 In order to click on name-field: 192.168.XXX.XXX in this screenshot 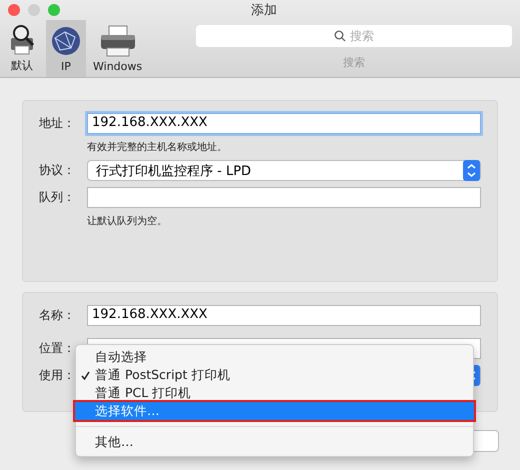, I will do `click(284, 315)`.